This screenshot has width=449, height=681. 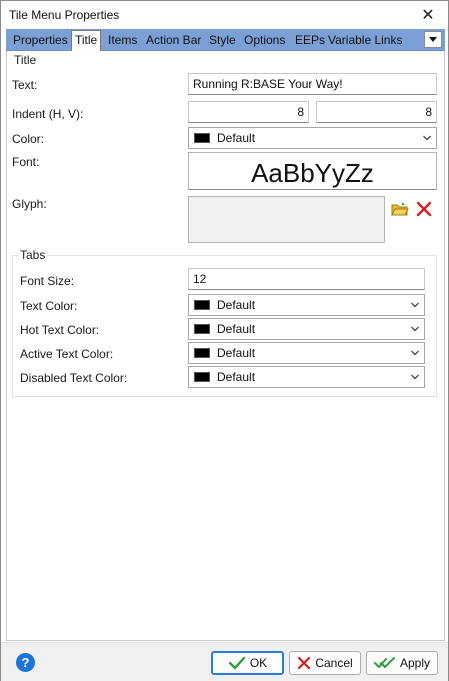 I want to click on apply-button: Apply, so click(x=402, y=663).